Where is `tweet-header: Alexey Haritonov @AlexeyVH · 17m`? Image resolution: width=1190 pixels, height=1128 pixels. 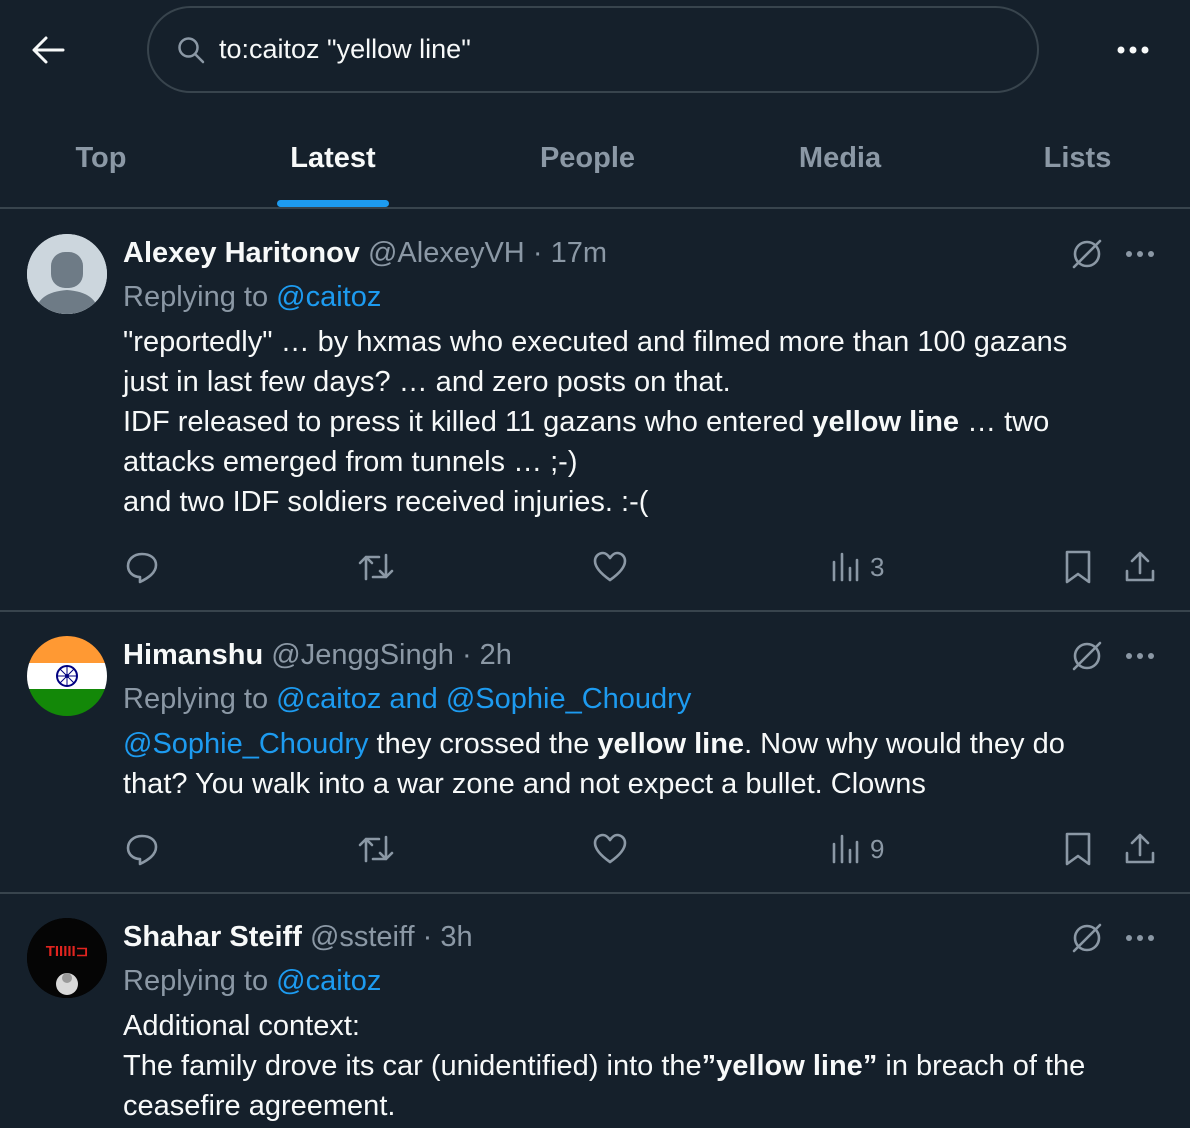 tweet-header: Alexey Haritonov @AlexeyVH · 17m is located at coordinates (365, 253).